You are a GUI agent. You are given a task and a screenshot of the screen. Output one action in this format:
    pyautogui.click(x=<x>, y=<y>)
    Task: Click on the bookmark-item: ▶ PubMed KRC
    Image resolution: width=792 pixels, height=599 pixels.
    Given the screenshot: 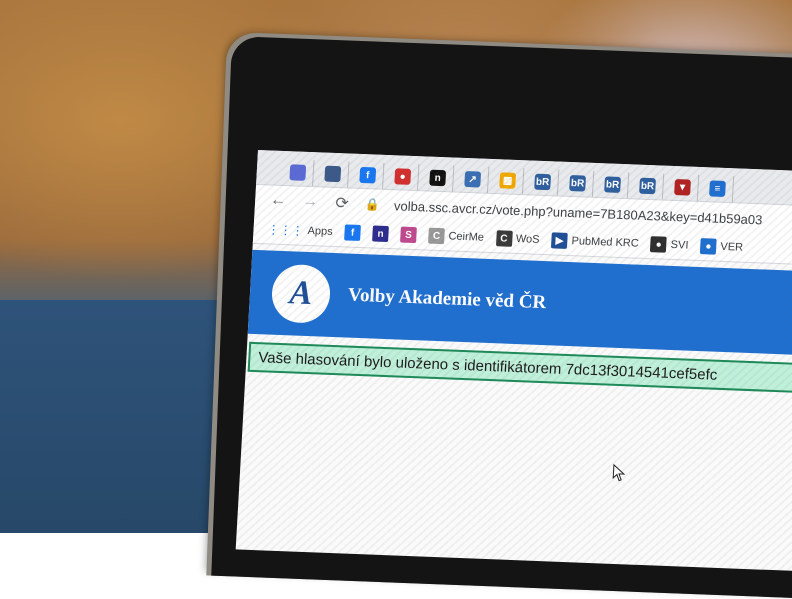 What is the action you would take?
    pyautogui.click(x=595, y=241)
    